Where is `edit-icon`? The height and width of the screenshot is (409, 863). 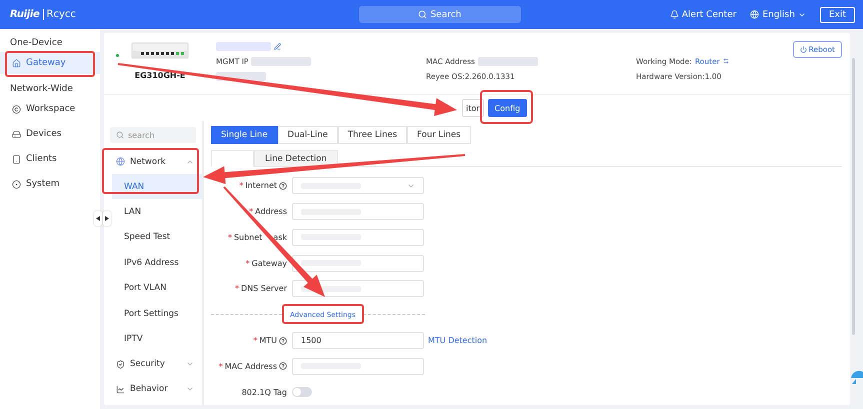
edit-icon is located at coordinates (277, 46).